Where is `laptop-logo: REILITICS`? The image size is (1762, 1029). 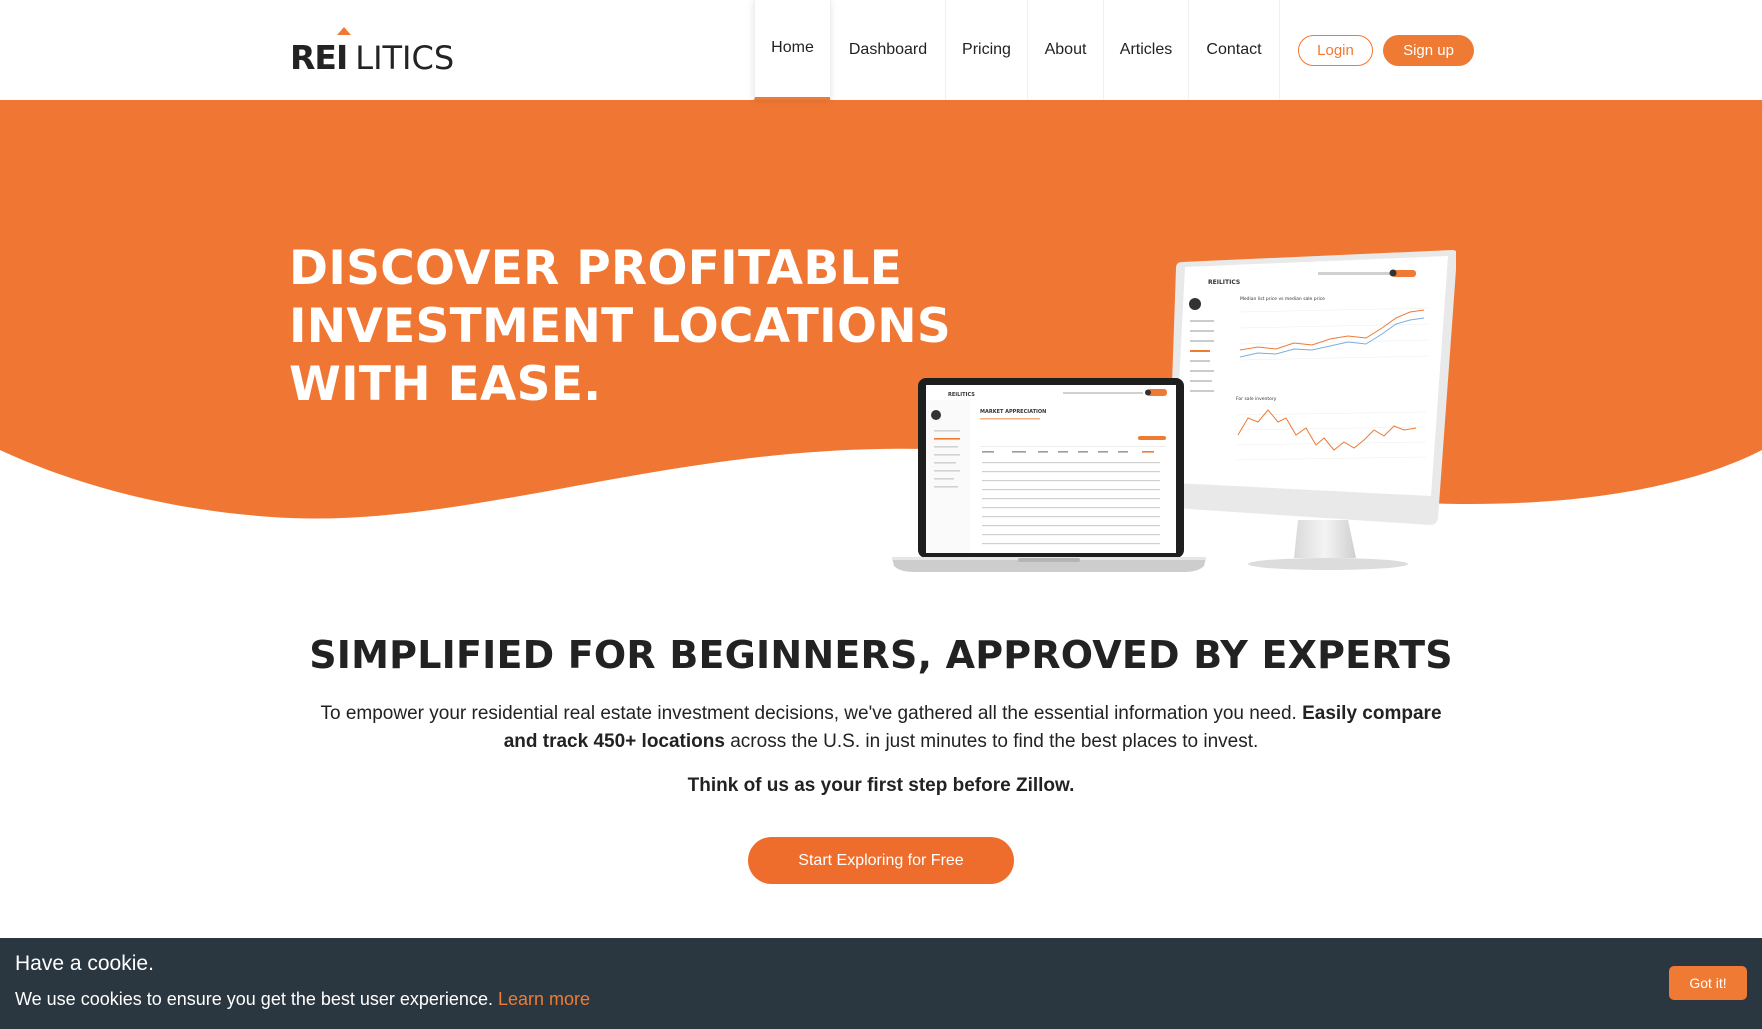
laptop-logo: REILITICS is located at coordinates (961, 395).